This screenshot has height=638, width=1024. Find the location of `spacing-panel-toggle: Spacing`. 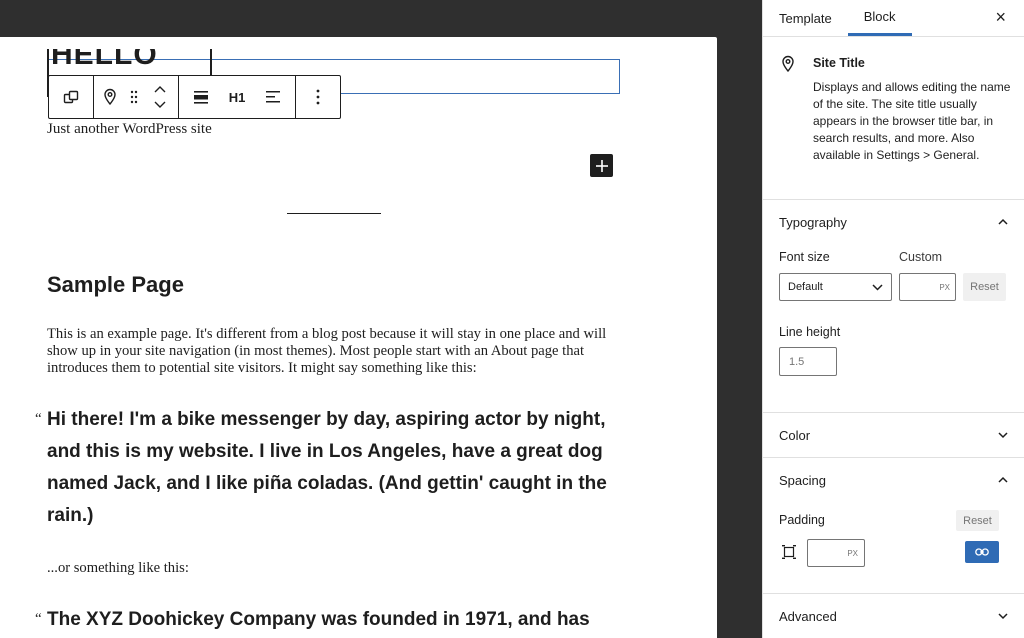

spacing-panel-toggle: Spacing is located at coordinates (893, 480).